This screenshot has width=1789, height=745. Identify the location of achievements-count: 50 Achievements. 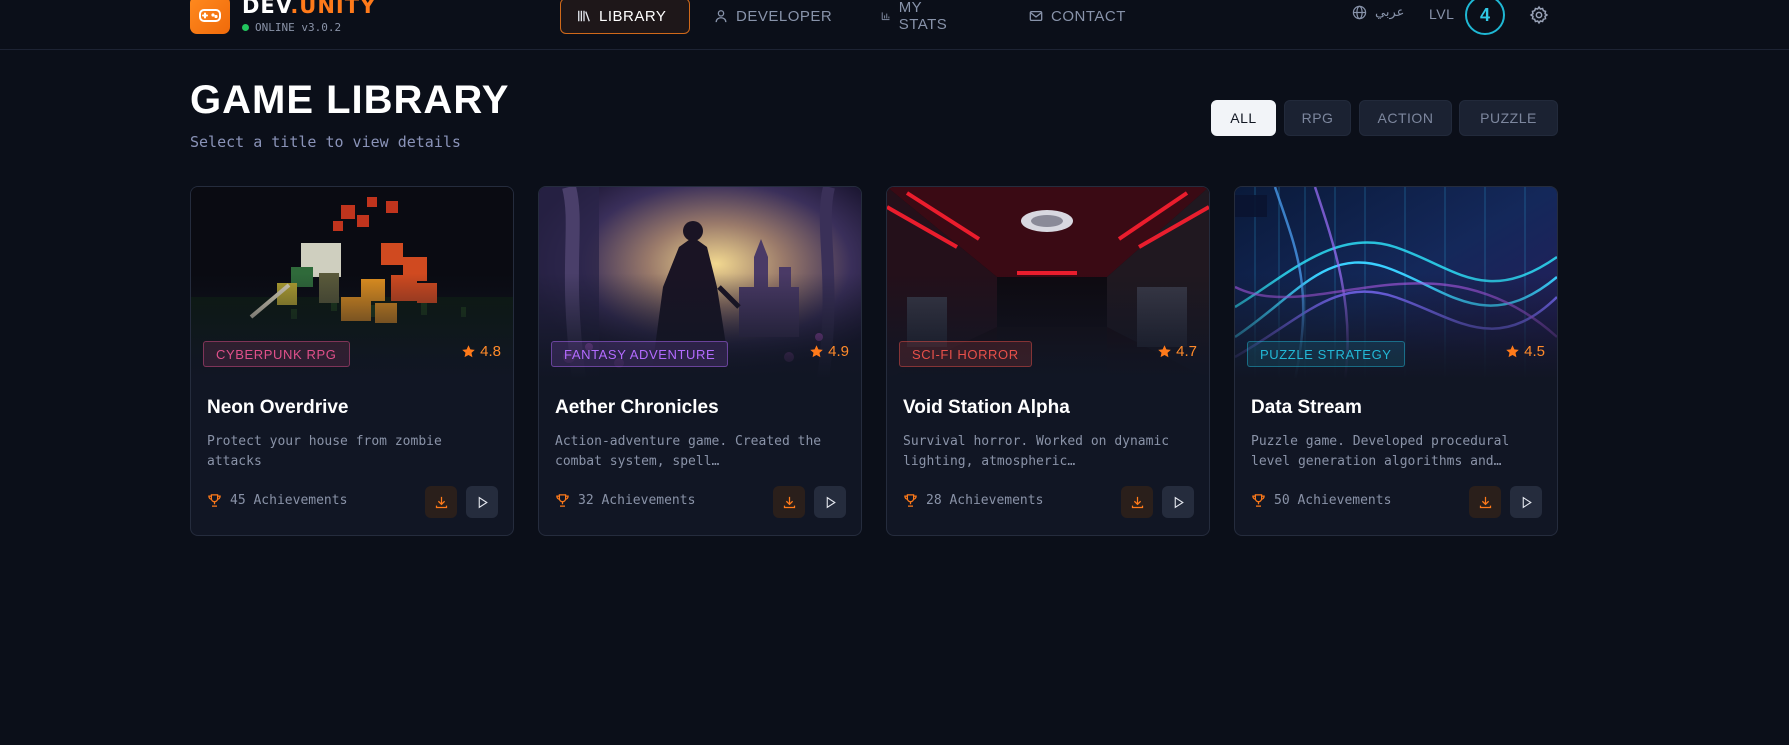
(1333, 500).